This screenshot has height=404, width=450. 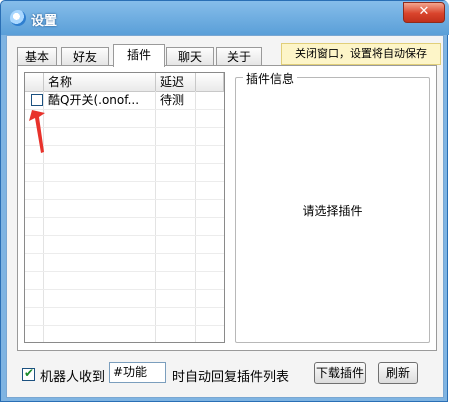 I want to click on app-logo-icon, so click(x=18, y=18).